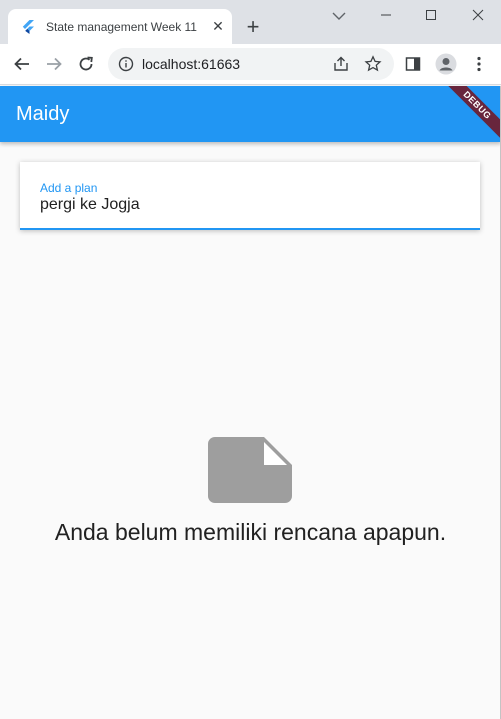 The image size is (501, 719). I want to click on new-tab-button: +, so click(253, 27).